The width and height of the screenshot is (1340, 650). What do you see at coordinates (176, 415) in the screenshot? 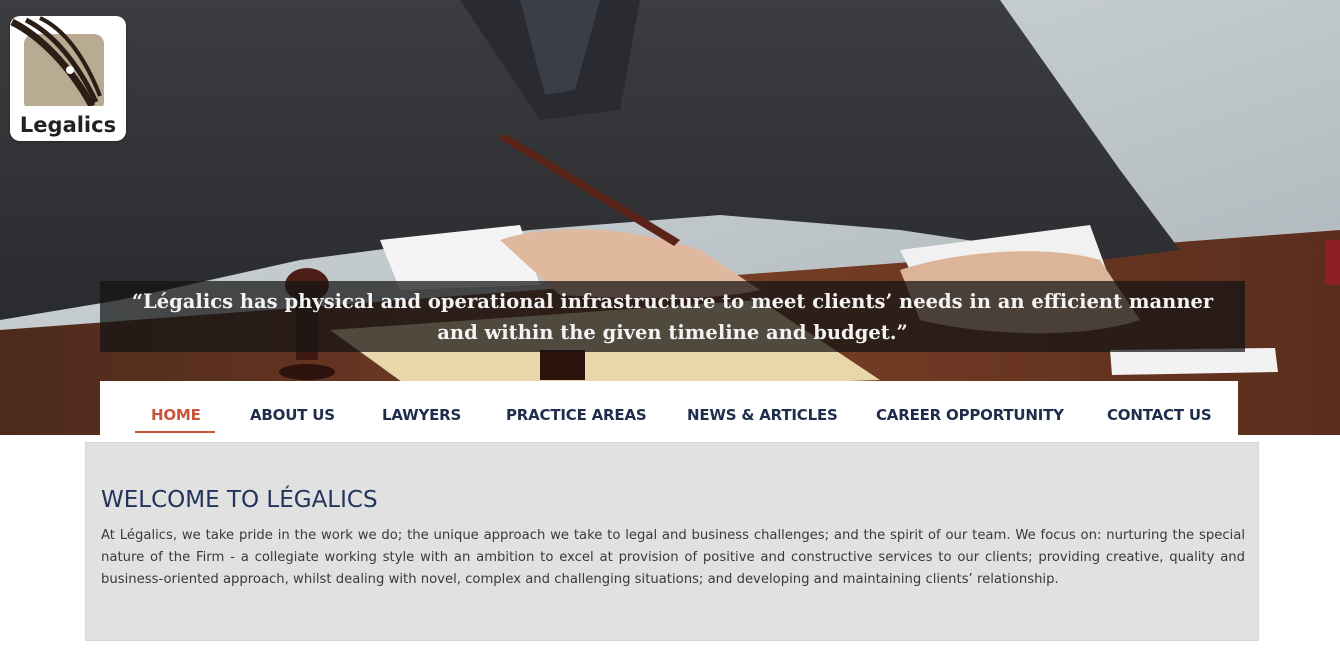
I see `nav-home: HOME` at bounding box center [176, 415].